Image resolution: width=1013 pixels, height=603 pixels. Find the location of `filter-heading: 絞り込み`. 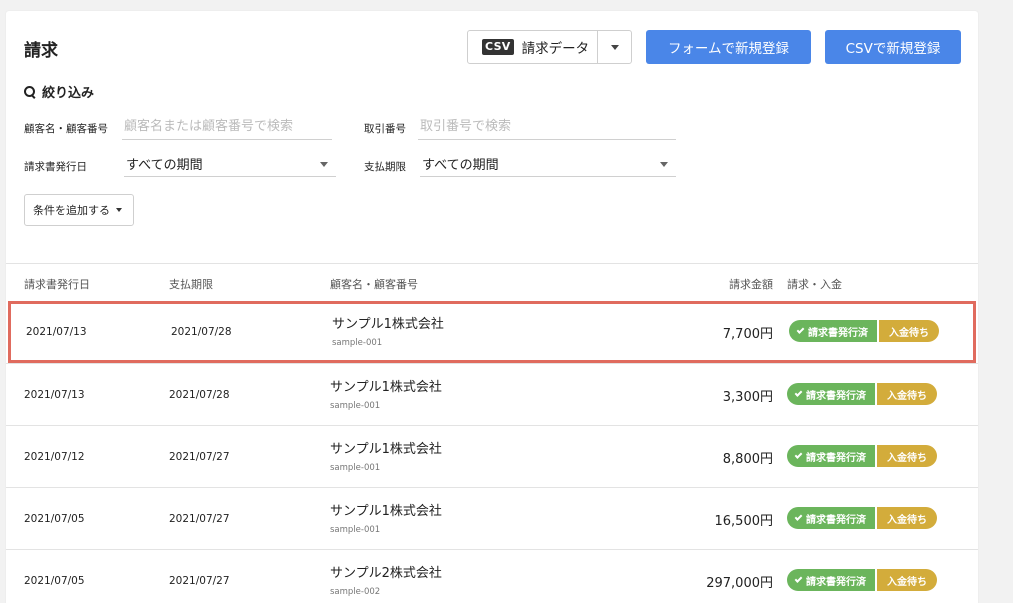

filter-heading: 絞り込み is located at coordinates (59, 91).